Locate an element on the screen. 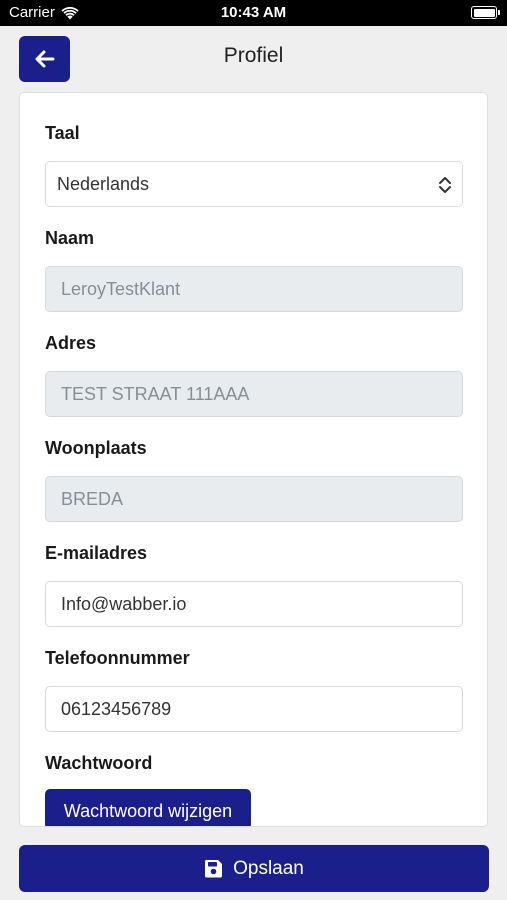  name-label: Naam is located at coordinates (70, 238).